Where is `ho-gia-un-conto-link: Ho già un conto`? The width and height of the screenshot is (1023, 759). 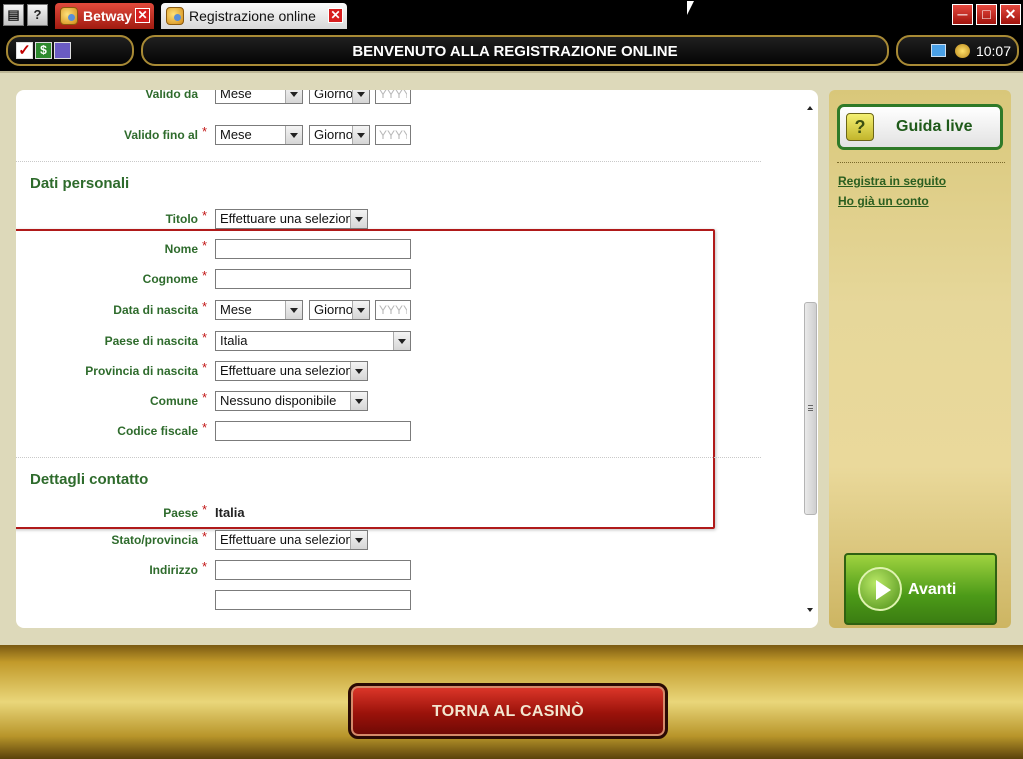 ho-gia-un-conto-link: Ho già un conto is located at coordinates (883, 201).